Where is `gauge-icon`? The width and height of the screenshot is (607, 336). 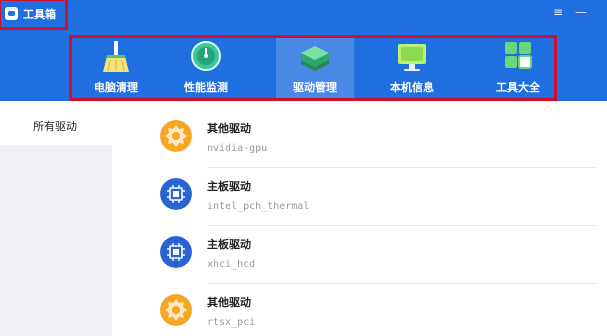 gauge-icon is located at coordinates (206, 56).